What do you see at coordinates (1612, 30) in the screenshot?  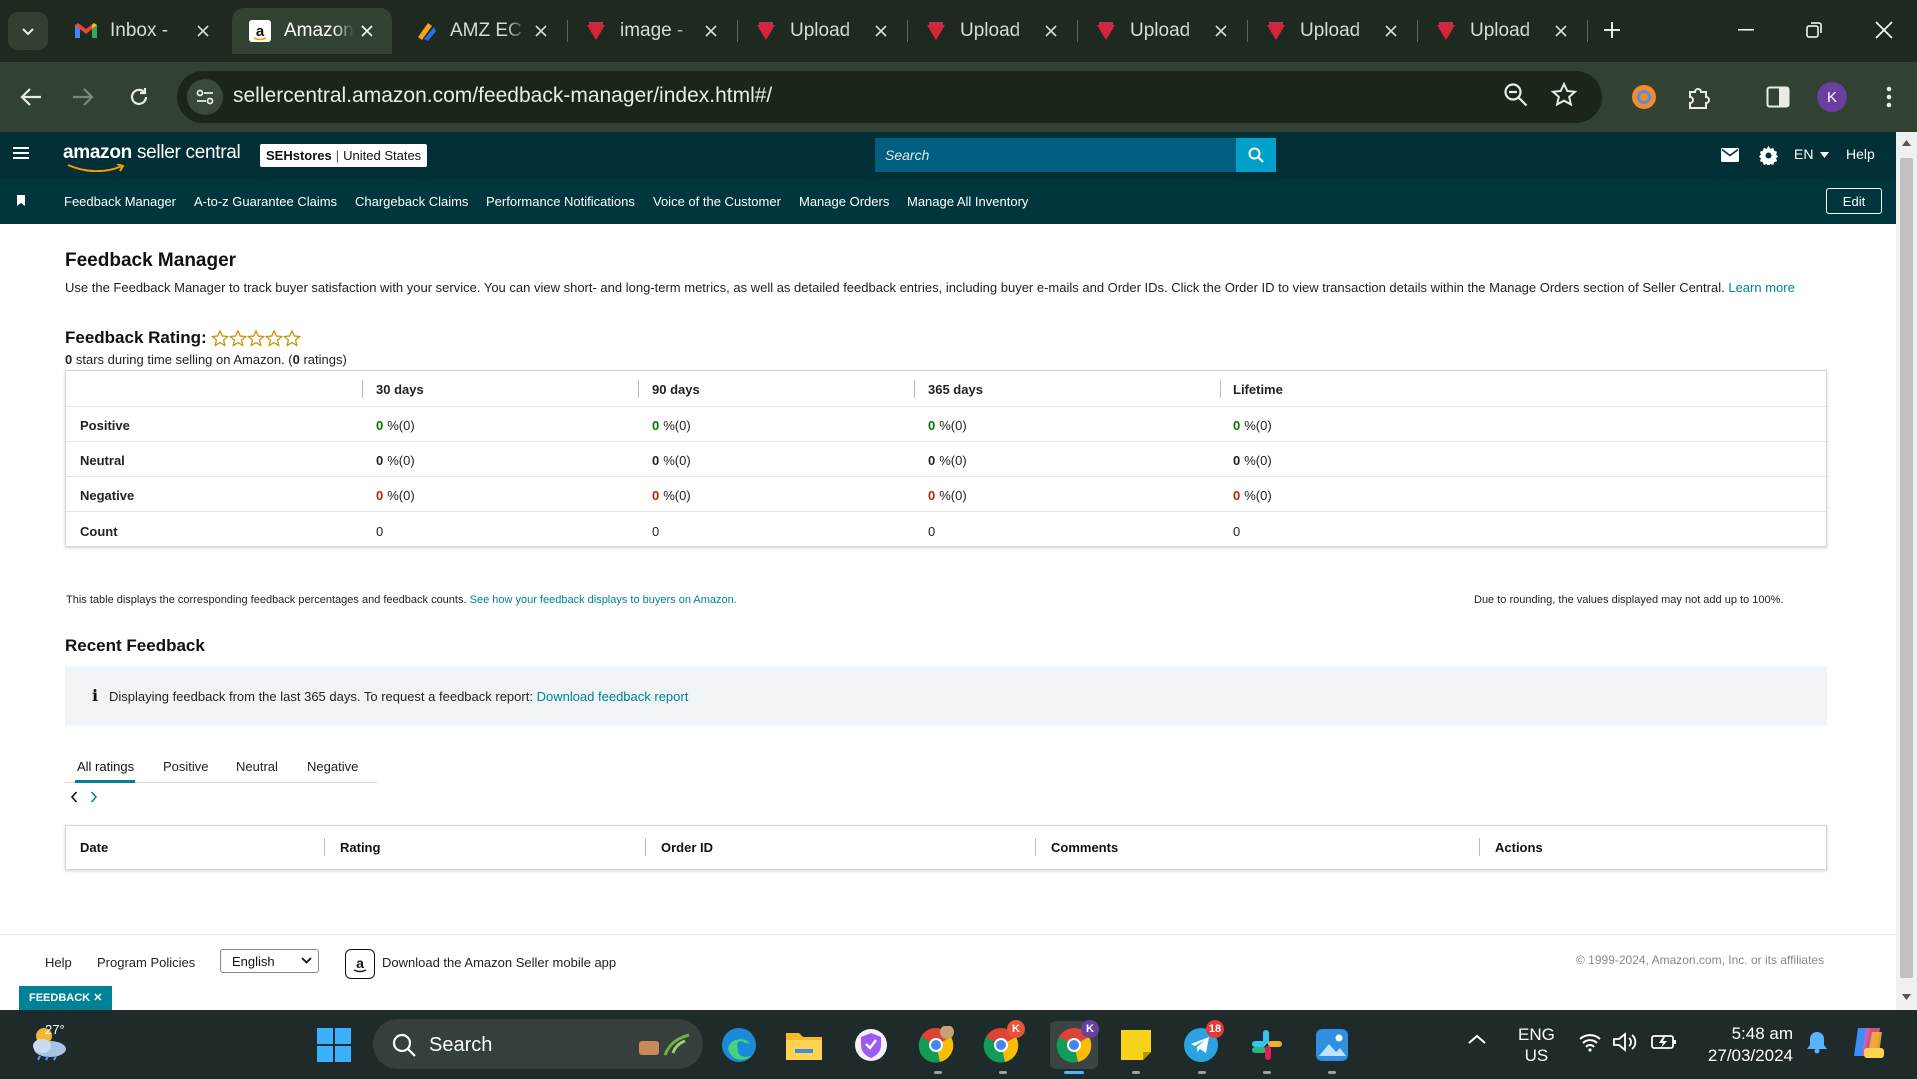 I see `new-tab-button` at bounding box center [1612, 30].